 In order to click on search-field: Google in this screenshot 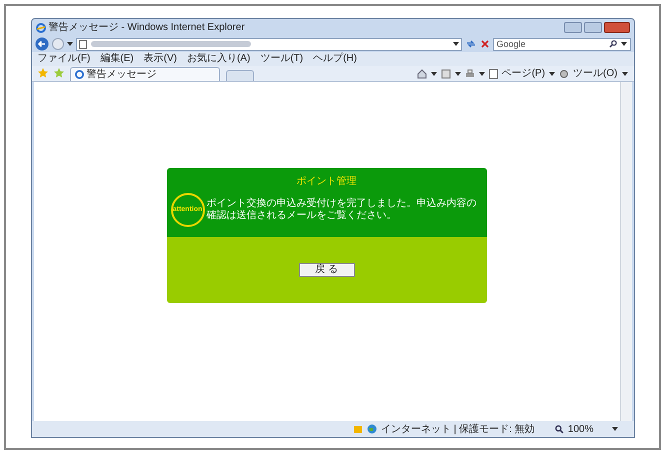, I will do `click(551, 44)`.